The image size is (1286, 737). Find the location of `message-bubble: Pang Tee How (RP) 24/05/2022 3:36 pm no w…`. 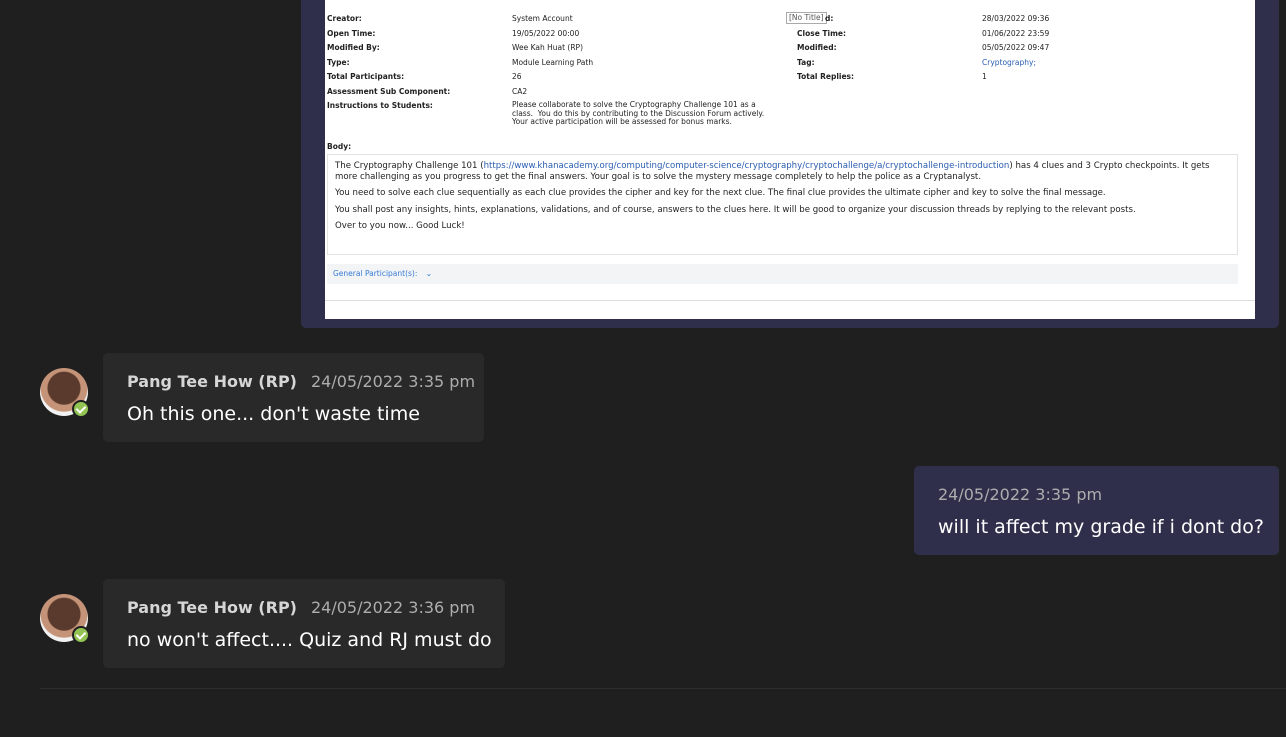

message-bubble: Pang Tee How (RP) 24/05/2022 3:36 pm no w… is located at coordinates (304, 623).